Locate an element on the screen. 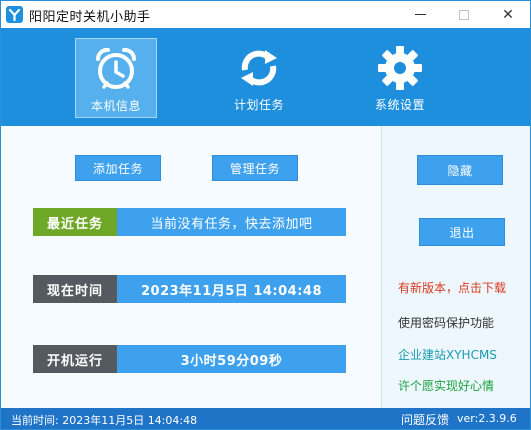 The width and height of the screenshot is (531, 430). password-protection-link: 使用密码保护功能 is located at coordinates (446, 322).